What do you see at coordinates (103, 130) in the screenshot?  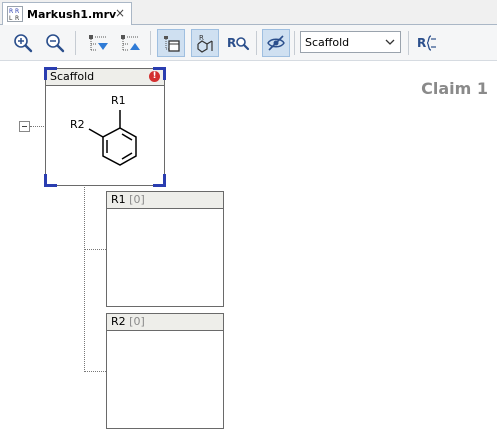 I see `scaffold-structure: R1 R2` at bounding box center [103, 130].